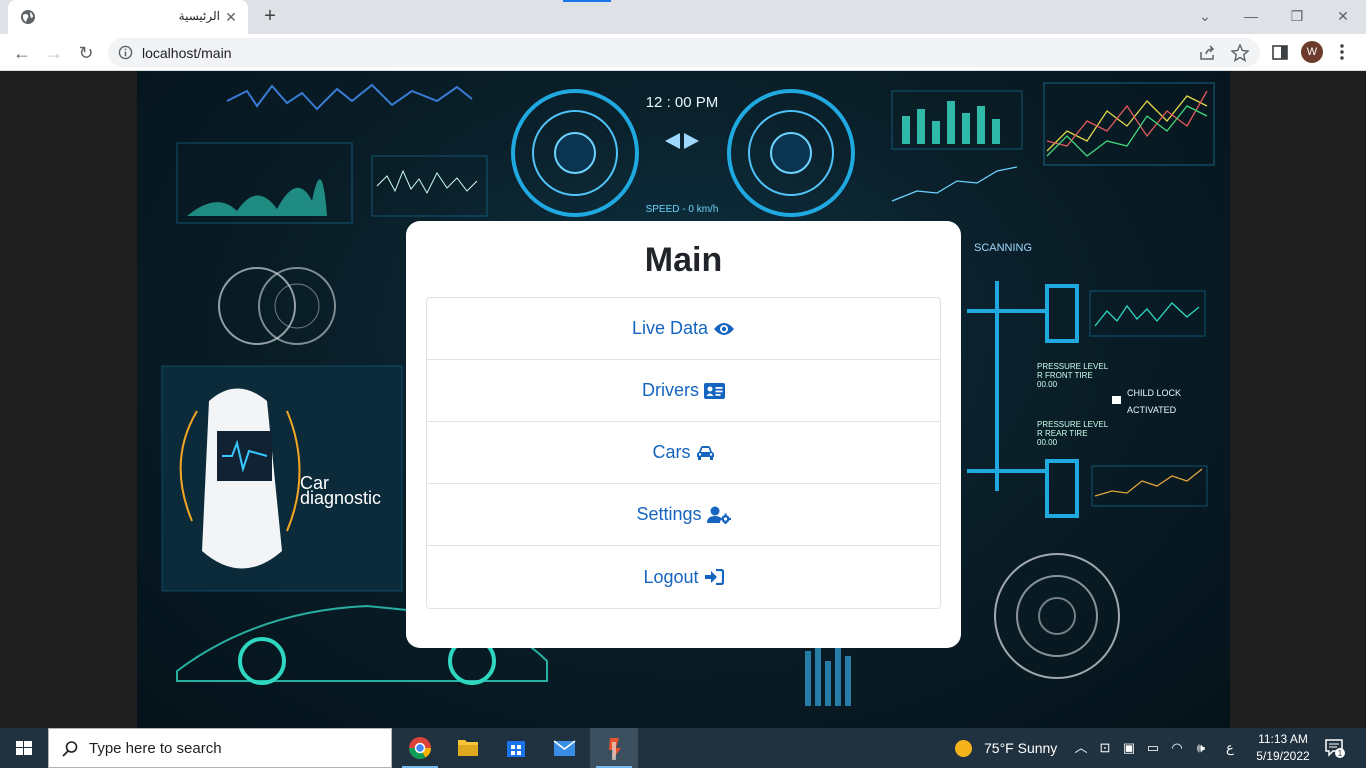  I want to click on taskbar-file-explorer, so click(468, 748).